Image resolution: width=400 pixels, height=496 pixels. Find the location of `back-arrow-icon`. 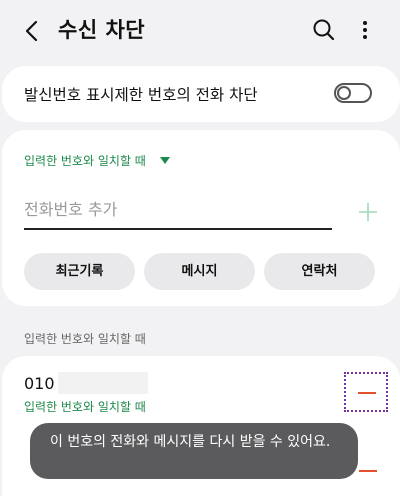

back-arrow-icon is located at coordinates (31, 31).